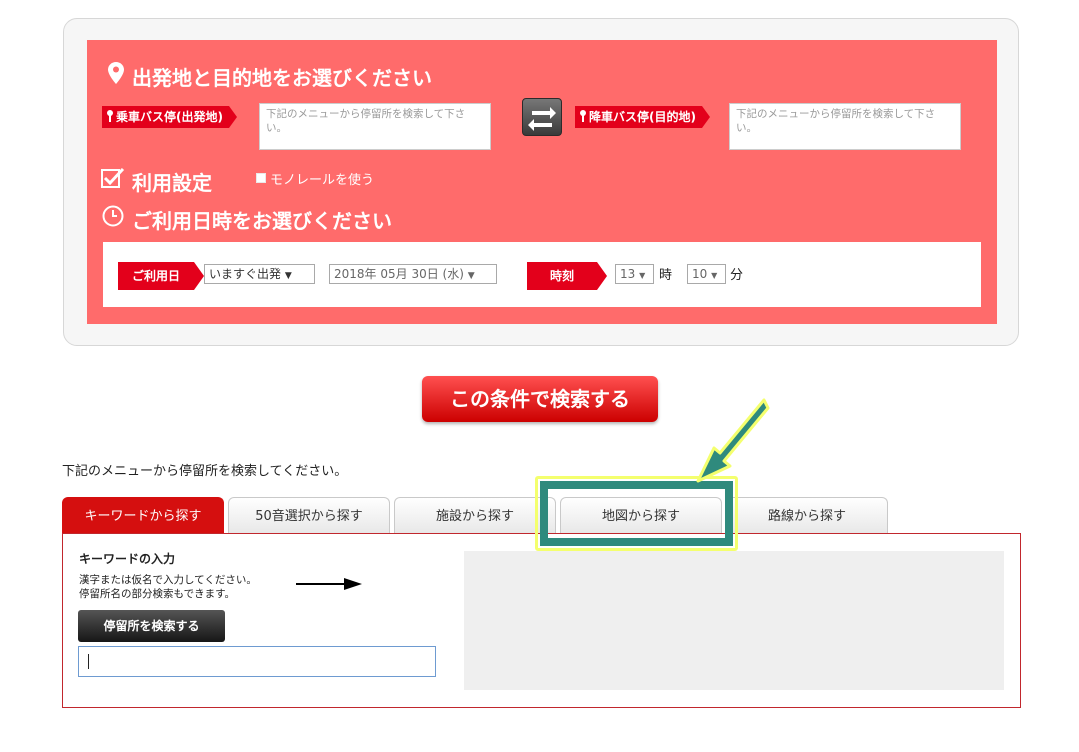 Image resolution: width=1079 pixels, height=752 pixels. I want to click on boarding-stop-label-text: 乗車バス停(出発地), so click(169, 117).